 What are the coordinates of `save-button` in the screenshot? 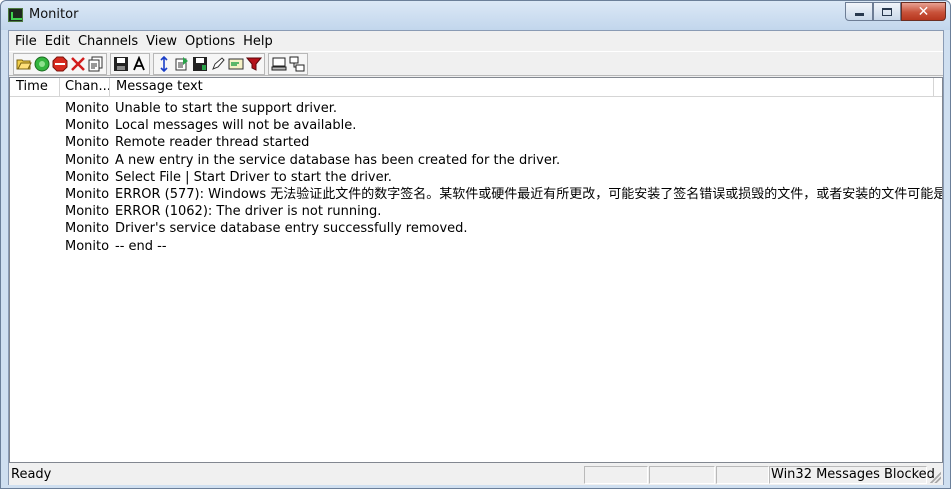 It's located at (121, 64).